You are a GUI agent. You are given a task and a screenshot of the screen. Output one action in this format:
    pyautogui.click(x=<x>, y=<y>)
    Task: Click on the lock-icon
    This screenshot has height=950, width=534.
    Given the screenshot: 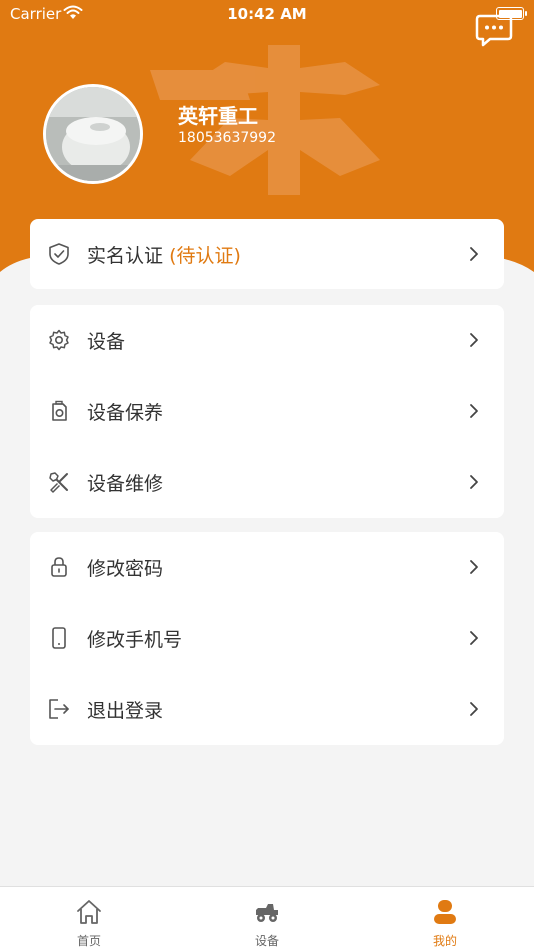 What is the action you would take?
    pyautogui.click(x=59, y=567)
    